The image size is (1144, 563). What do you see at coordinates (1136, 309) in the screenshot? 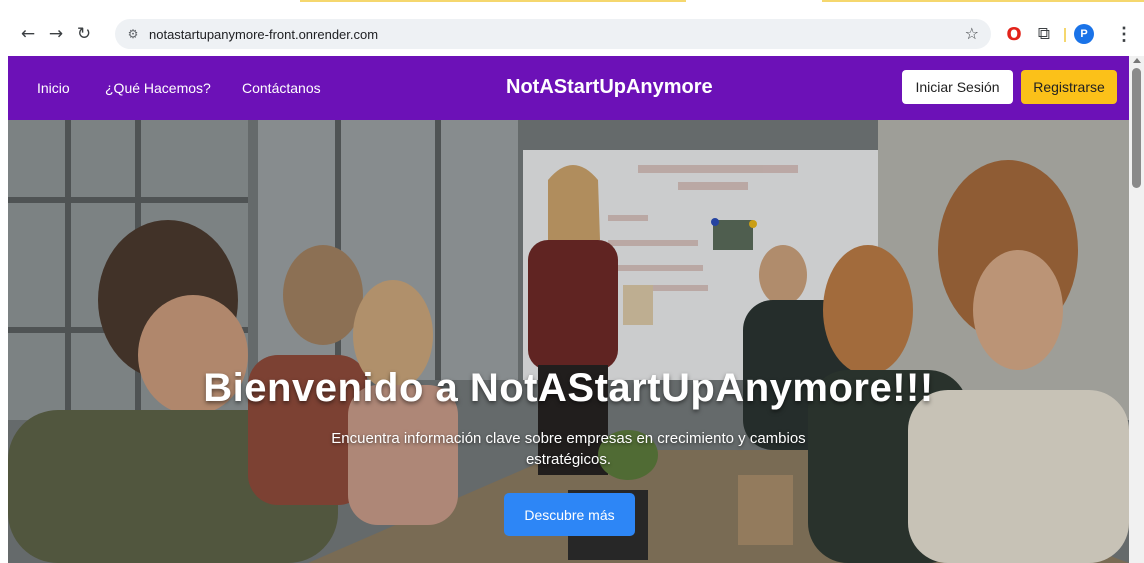
I see `page-scrollbar` at bounding box center [1136, 309].